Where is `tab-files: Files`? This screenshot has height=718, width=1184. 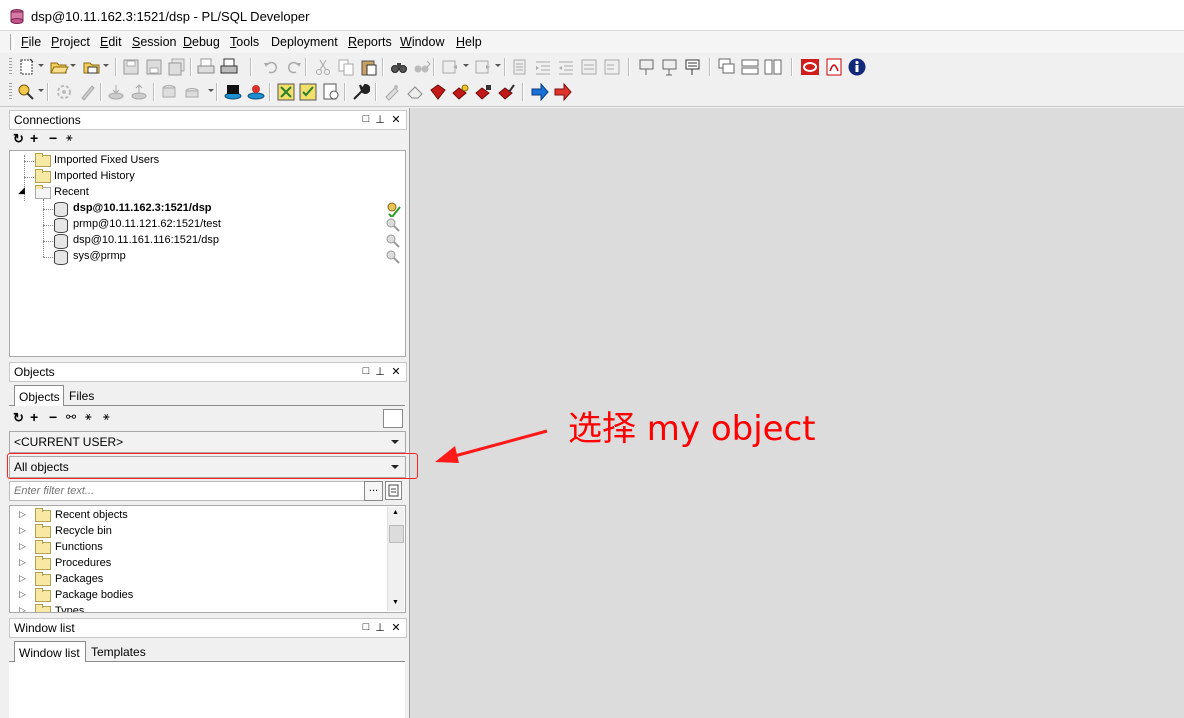 tab-files: Files is located at coordinates (85, 395).